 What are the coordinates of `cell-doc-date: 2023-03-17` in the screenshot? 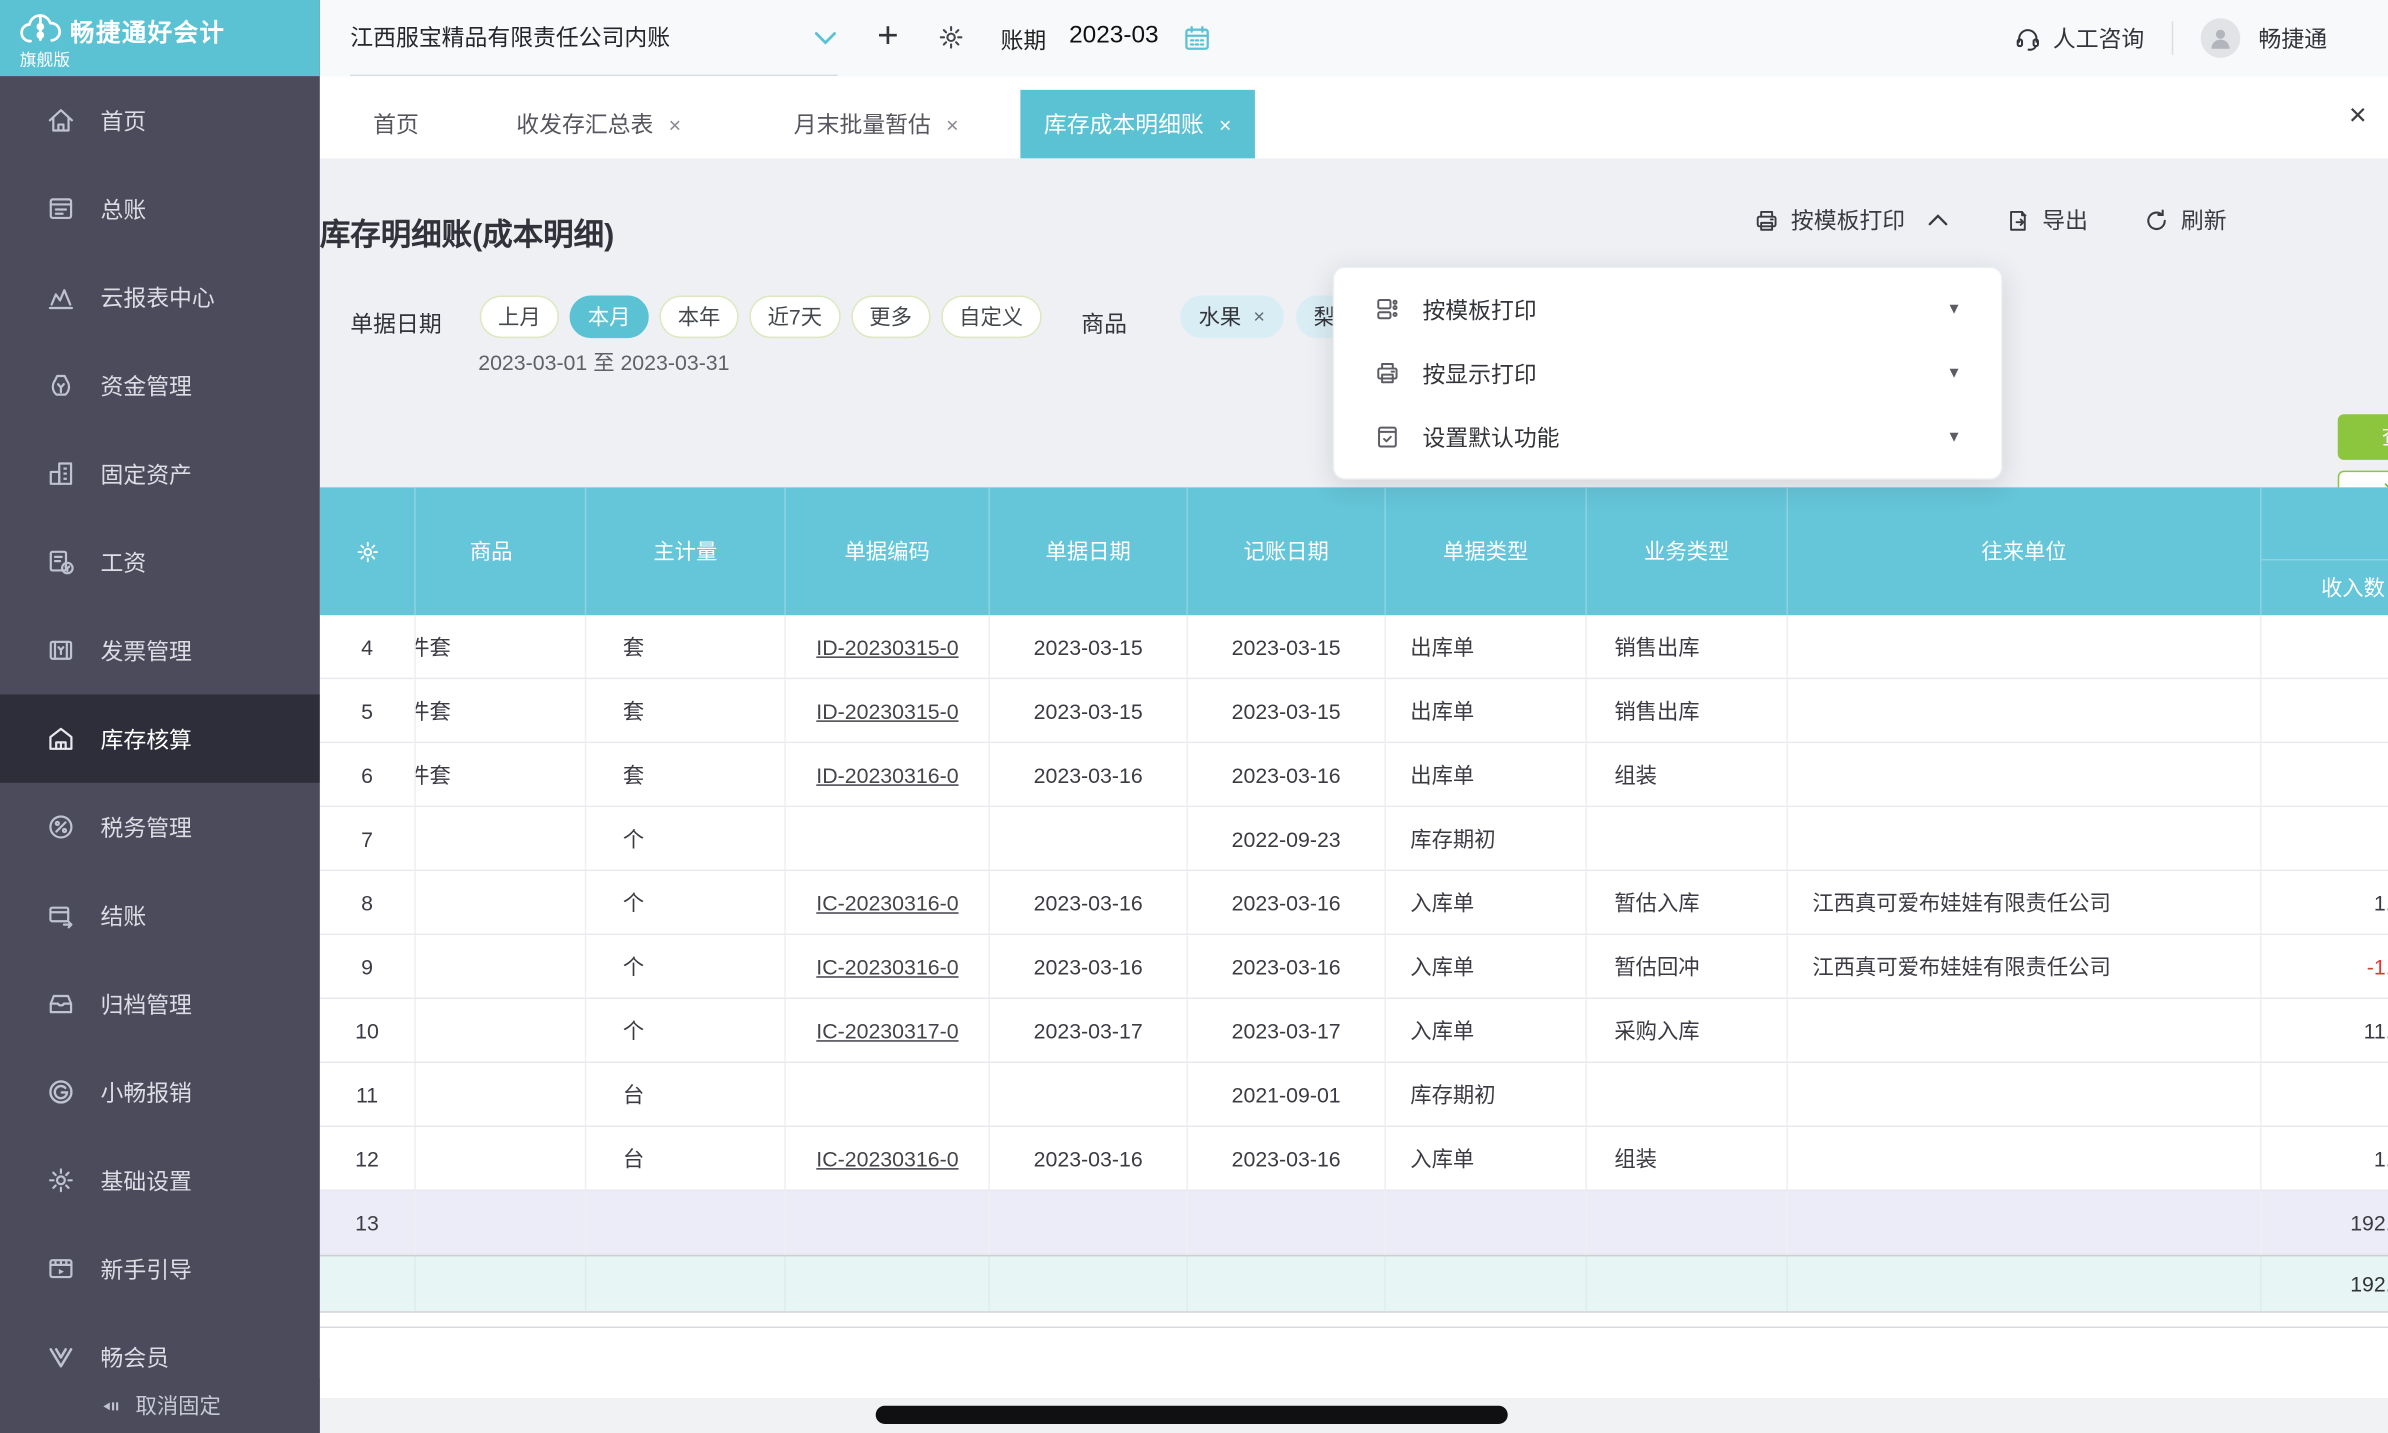 It's located at (1089, 1030).